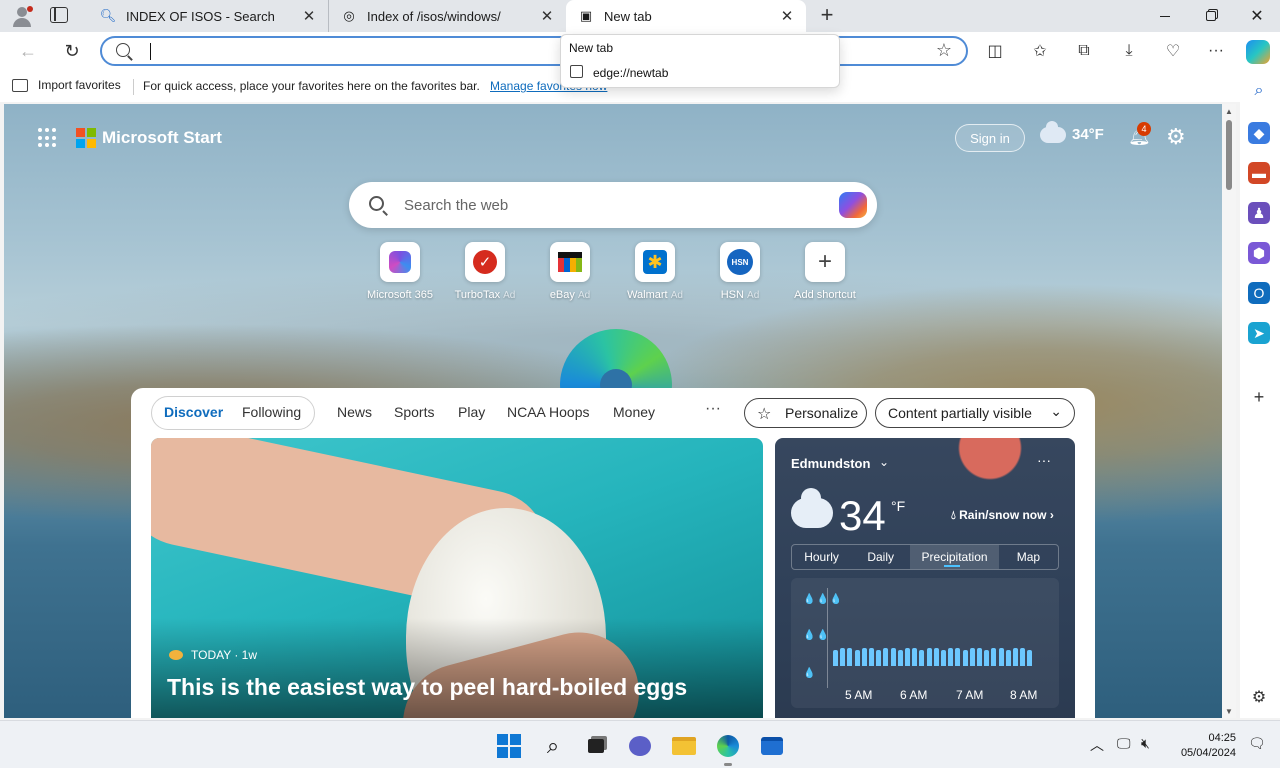 The width and height of the screenshot is (1280, 768). What do you see at coordinates (975, 413) in the screenshot?
I see `content-visibility-dropdown: Content partially visible ⌄` at bounding box center [975, 413].